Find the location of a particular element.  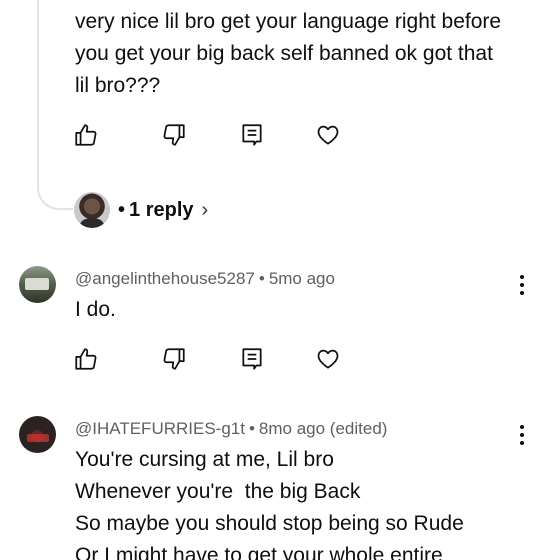

comment-line: lil bro??? is located at coordinates (118, 85).